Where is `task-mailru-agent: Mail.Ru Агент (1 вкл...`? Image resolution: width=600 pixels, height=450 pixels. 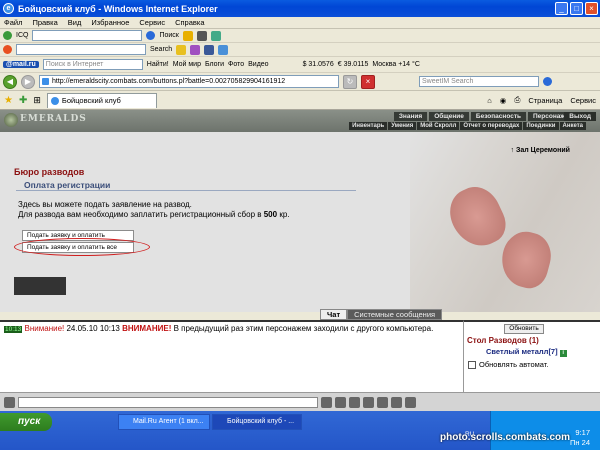
task-mailru-agent: Mail.Ru Агент (1 вкл... is located at coordinates (164, 422).